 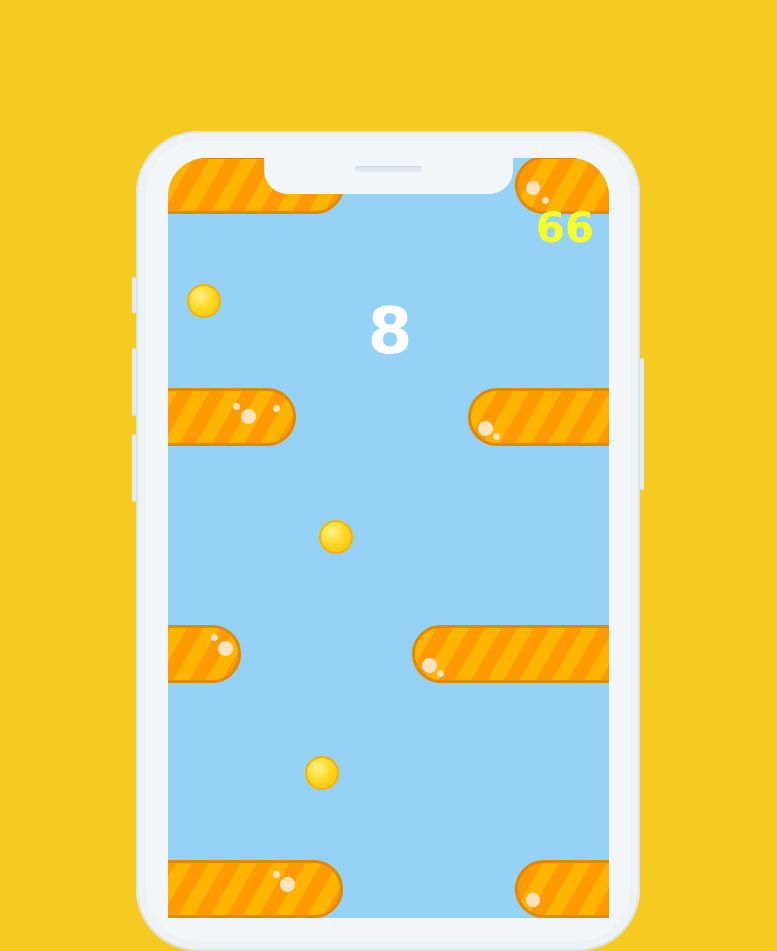 What do you see at coordinates (134, 468) in the screenshot?
I see `phone-volume-down-button` at bounding box center [134, 468].